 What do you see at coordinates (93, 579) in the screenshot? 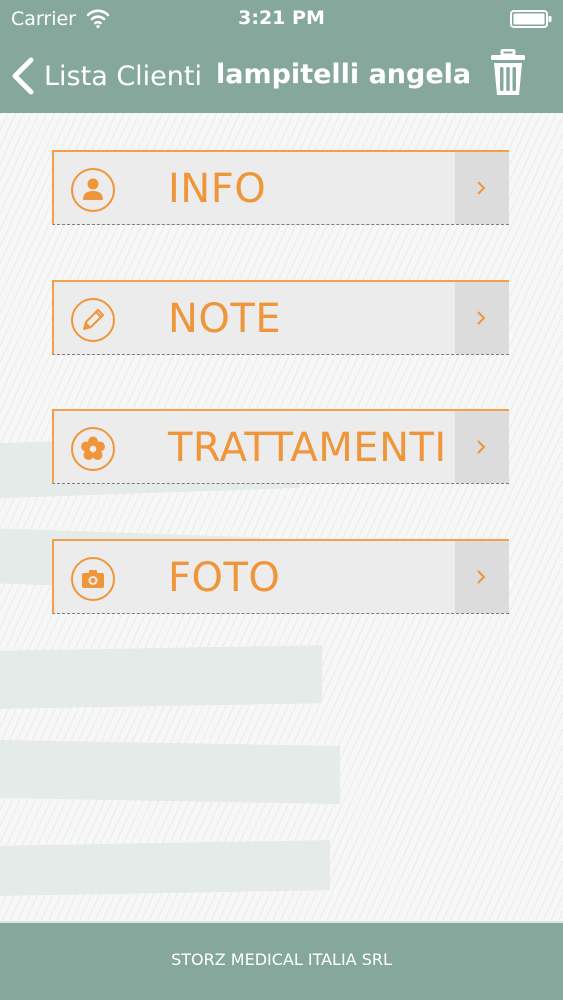
I see `camera-icon` at bounding box center [93, 579].